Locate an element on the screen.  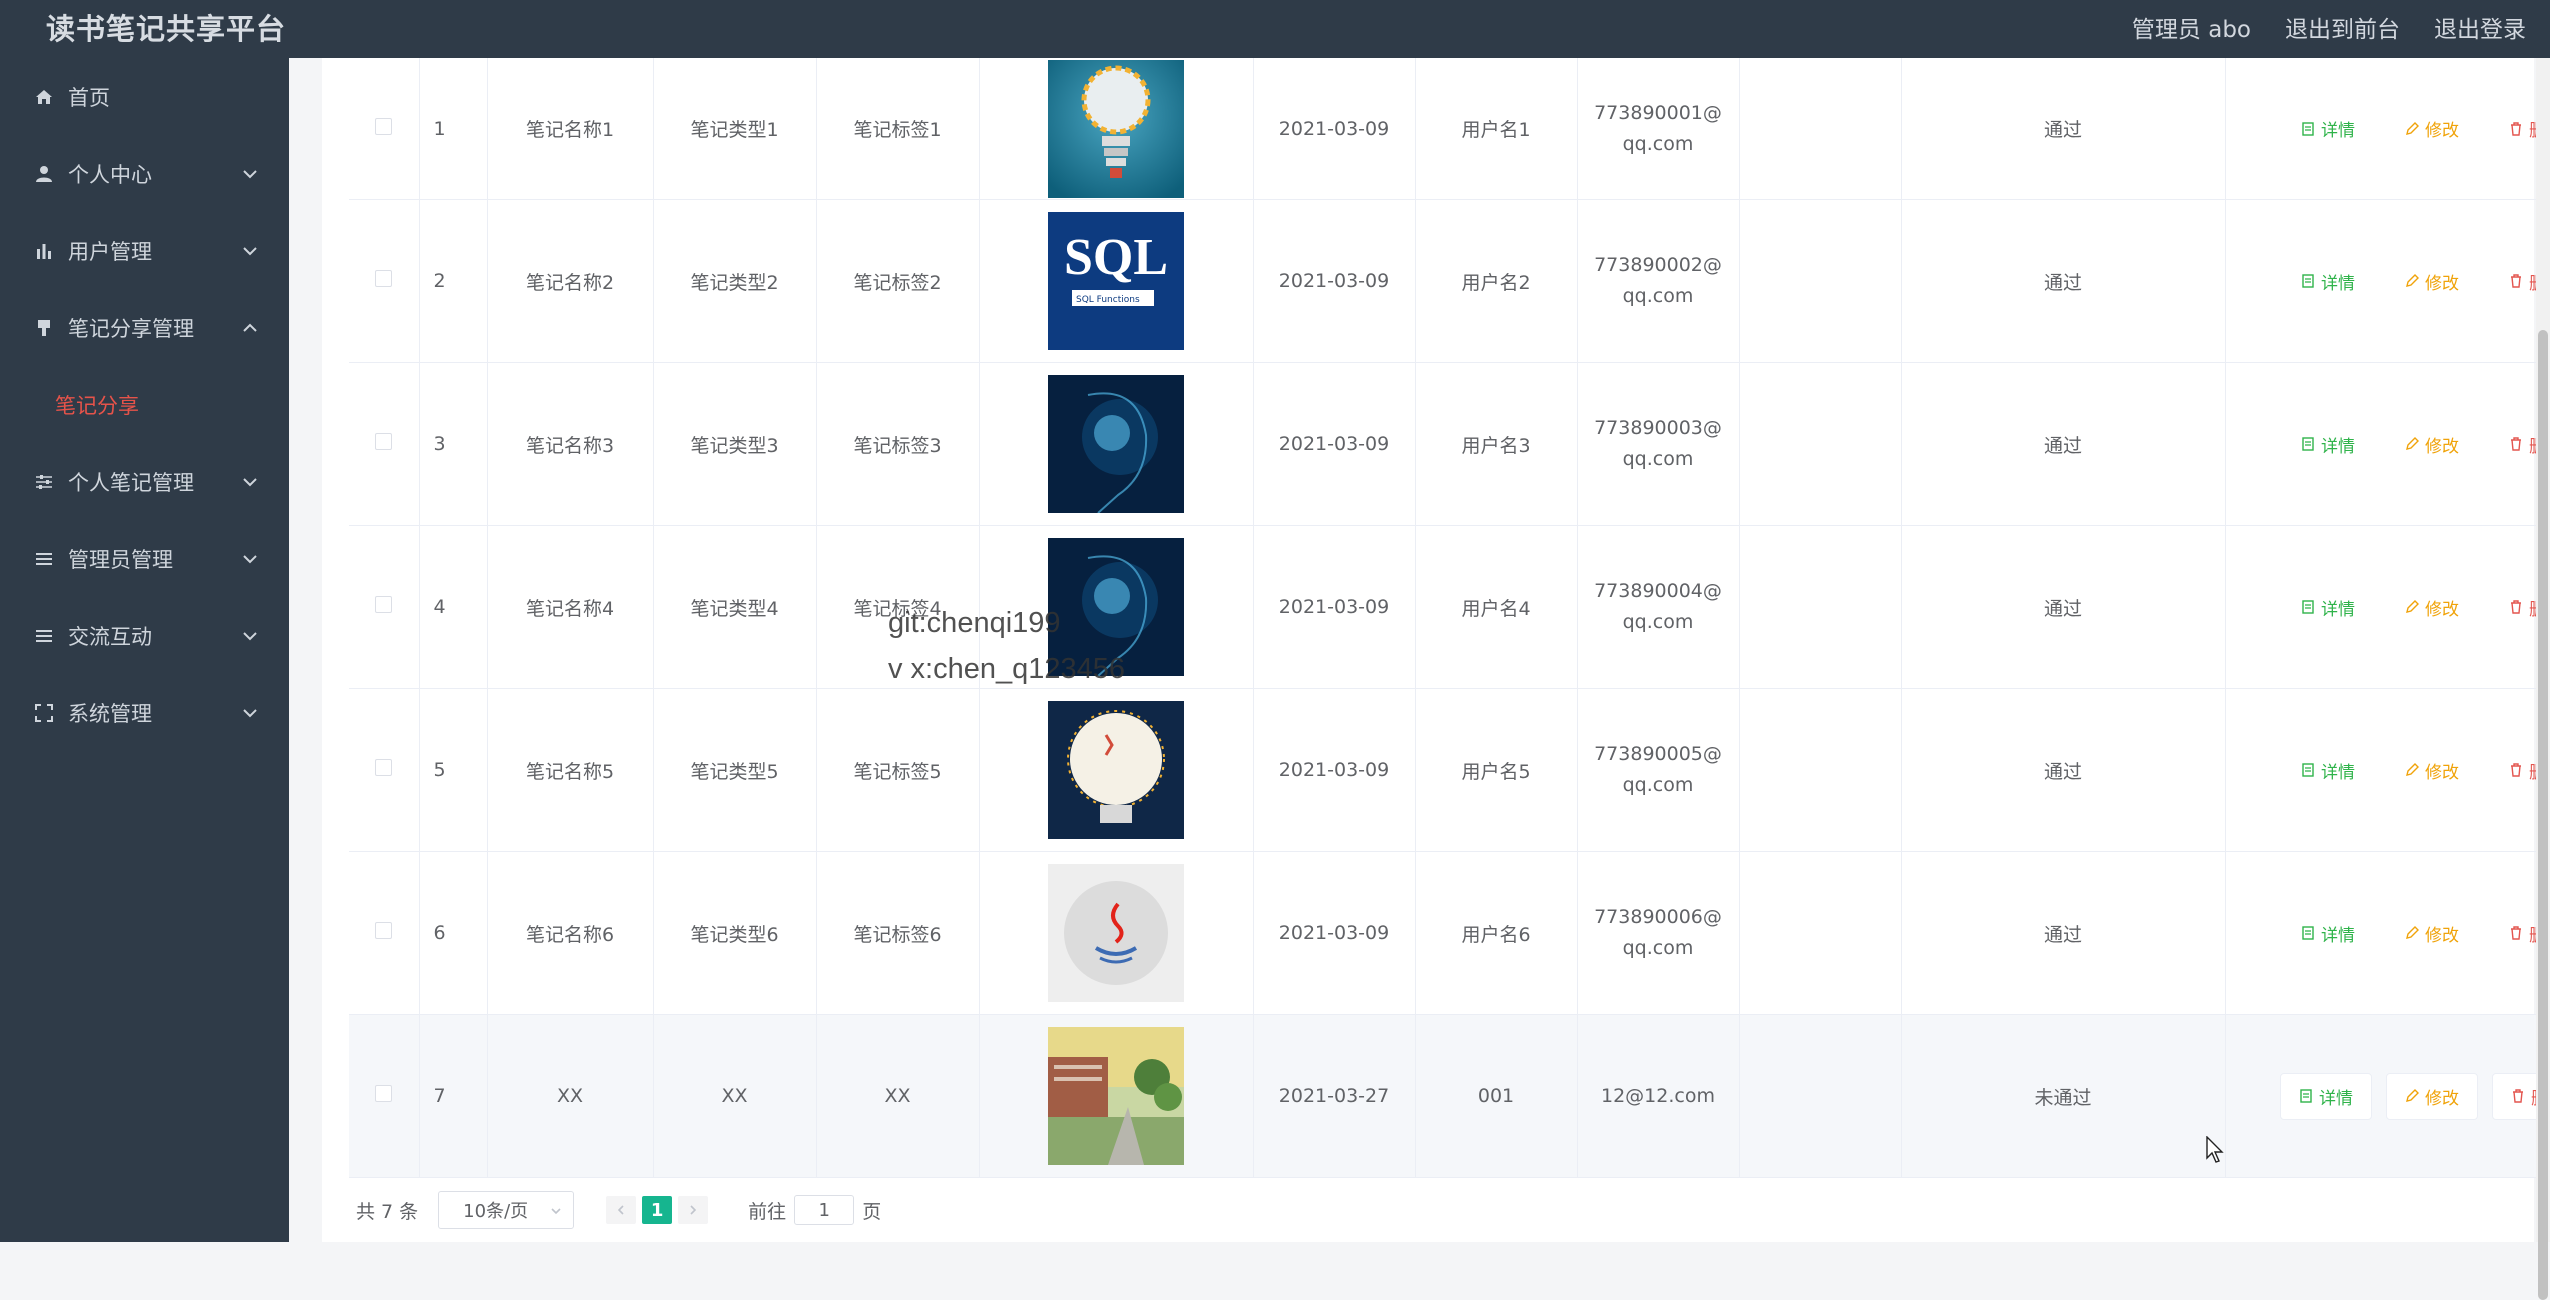
sidebar-item-home: 首页 is located at coordinates (144, 96).